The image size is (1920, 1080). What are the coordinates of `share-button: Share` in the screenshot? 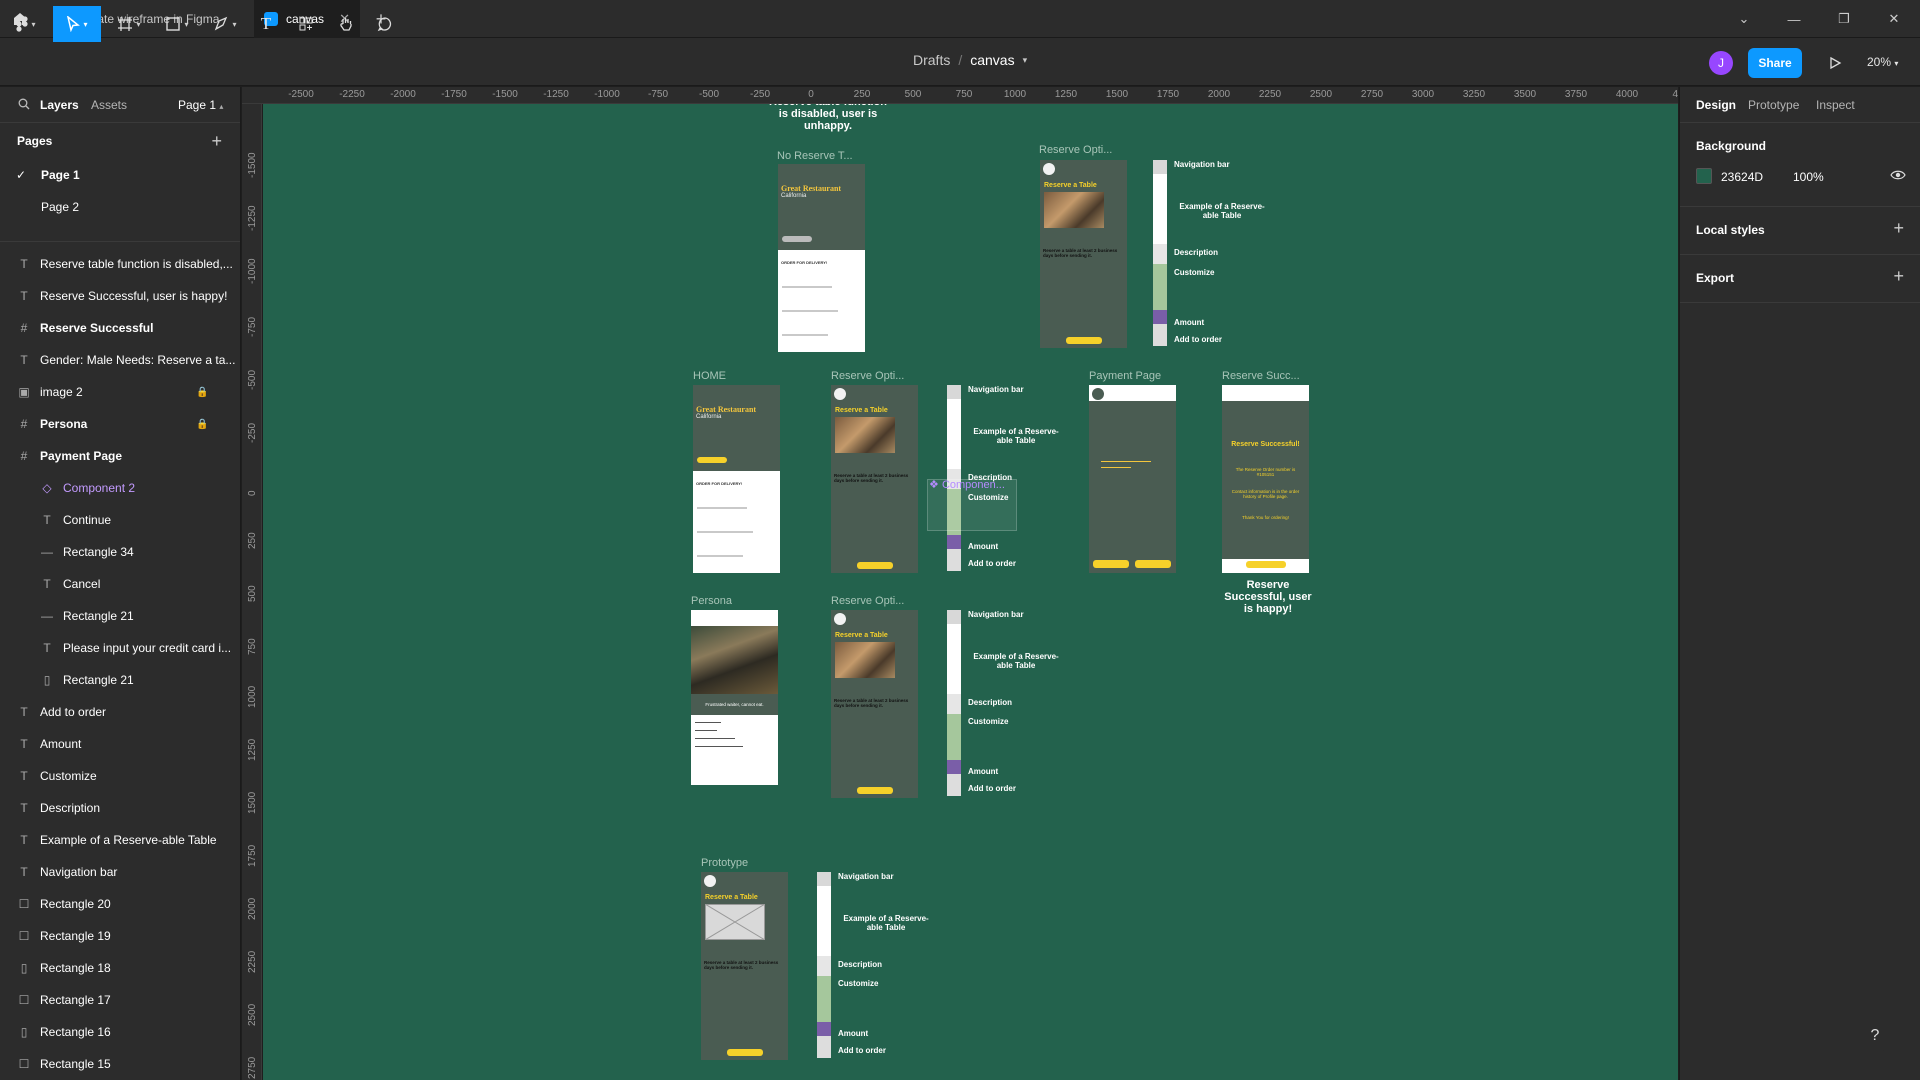 It's located at (1775, 63).